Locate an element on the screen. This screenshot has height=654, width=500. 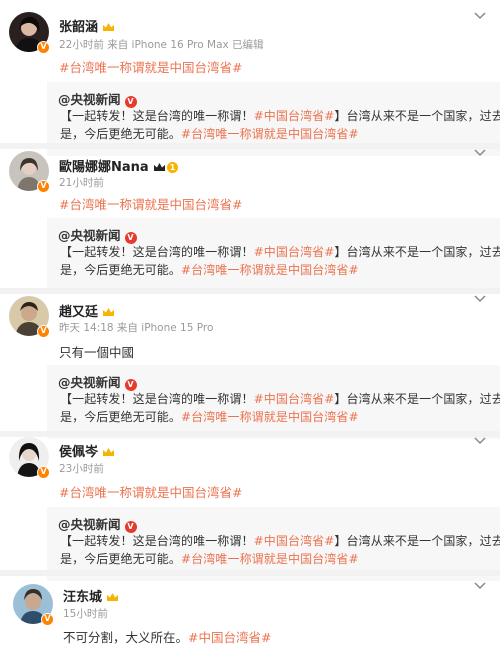
post-text: 不可分割，大义所在。#中国台湾省# is located at coordinates (167, 637).